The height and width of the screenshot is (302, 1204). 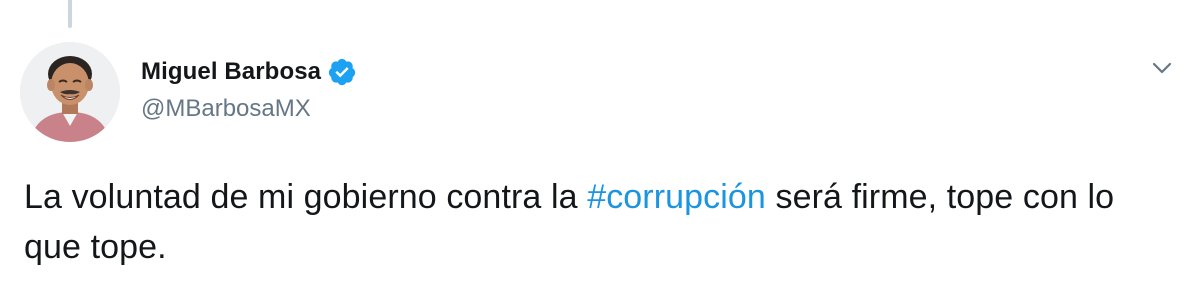 I want to click on chevron-down-icon, so click(x=1162, y=68).